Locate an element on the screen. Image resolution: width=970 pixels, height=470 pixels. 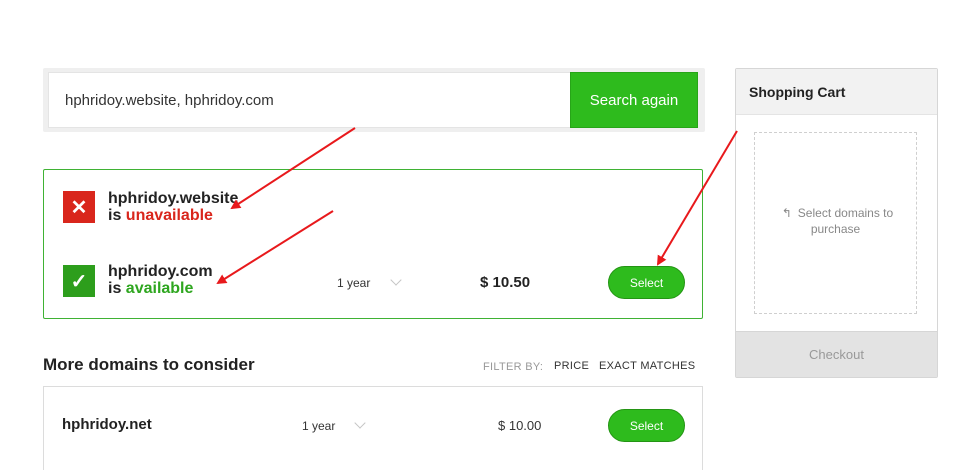
domain-search-bar: Search again is located at coordinates (374, 100).